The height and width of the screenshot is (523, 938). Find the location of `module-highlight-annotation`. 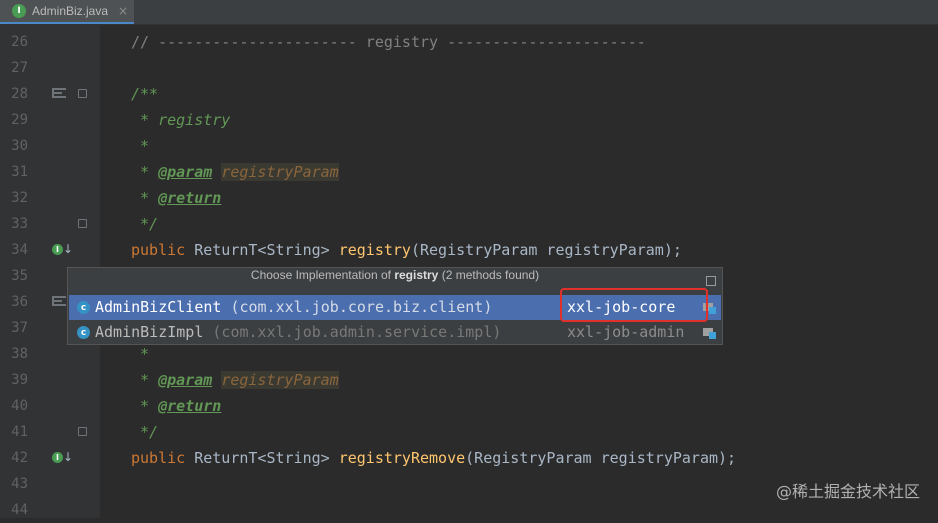

module-highlight-annotation is located at coordinates (634, 305).